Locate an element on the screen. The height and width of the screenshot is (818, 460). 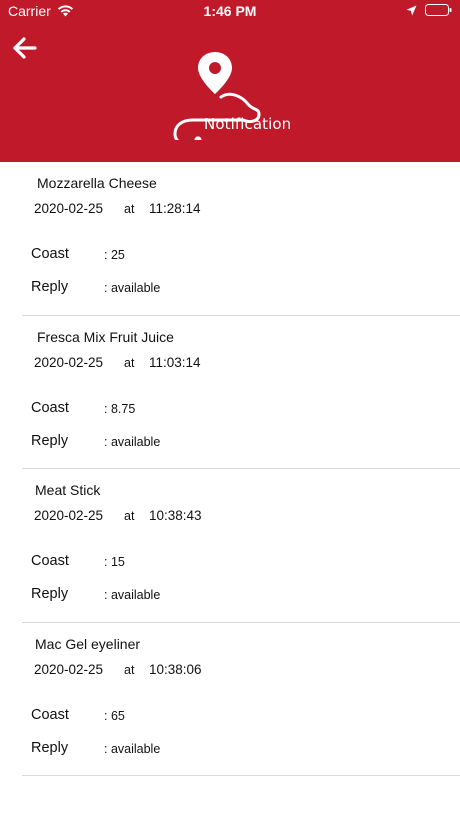
notification-time: 11:28:14 is located at coordinates (175, 208).